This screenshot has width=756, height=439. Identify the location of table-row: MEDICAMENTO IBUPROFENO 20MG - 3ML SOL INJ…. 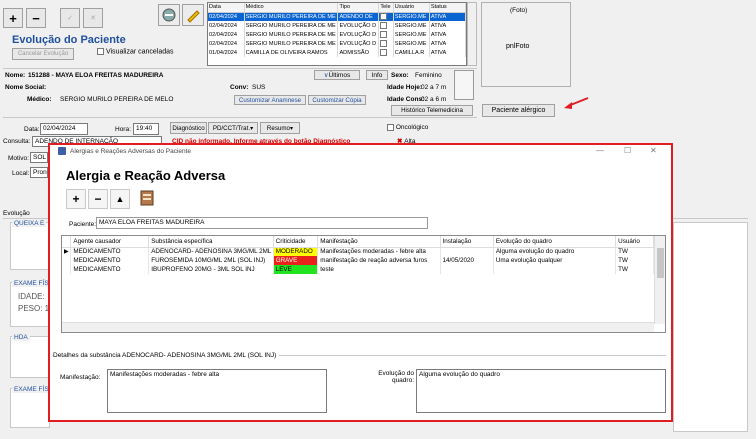
(358, 269).